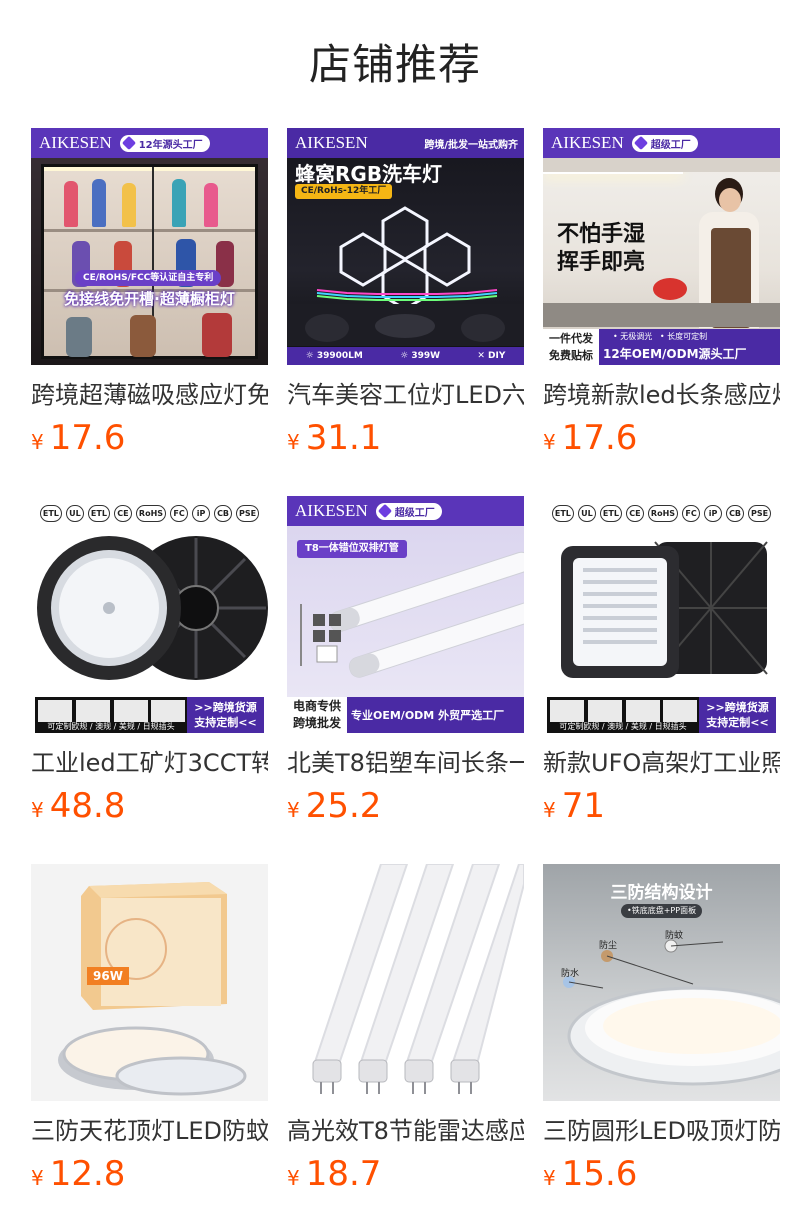  I want to click on product-card: 高光效T8节能雷达感应灯管 ¥18.7, so click(405, 1029).